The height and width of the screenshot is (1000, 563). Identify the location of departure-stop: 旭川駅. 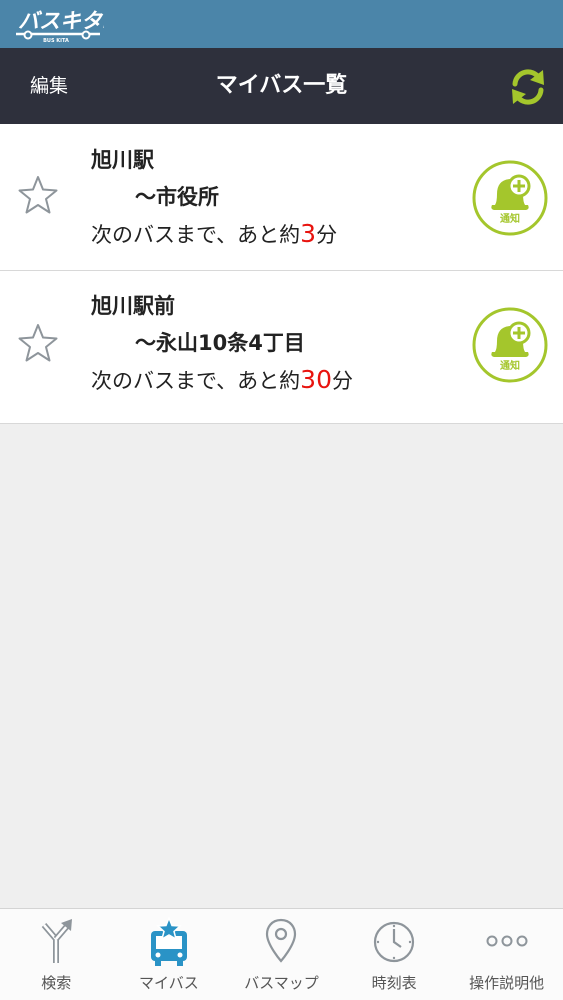
(122, 160).